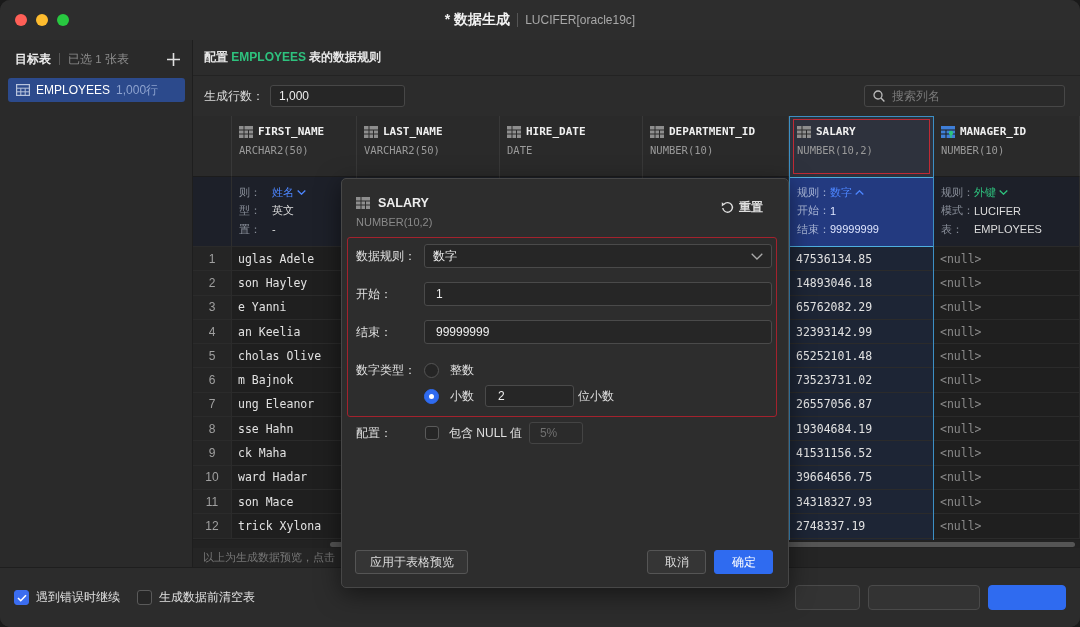 This screenshot has width=1080, height=627. What do you see at coordinates (212, 502) in the screenshot?
I see `row-number: 11` at bounding box center [212, 502].